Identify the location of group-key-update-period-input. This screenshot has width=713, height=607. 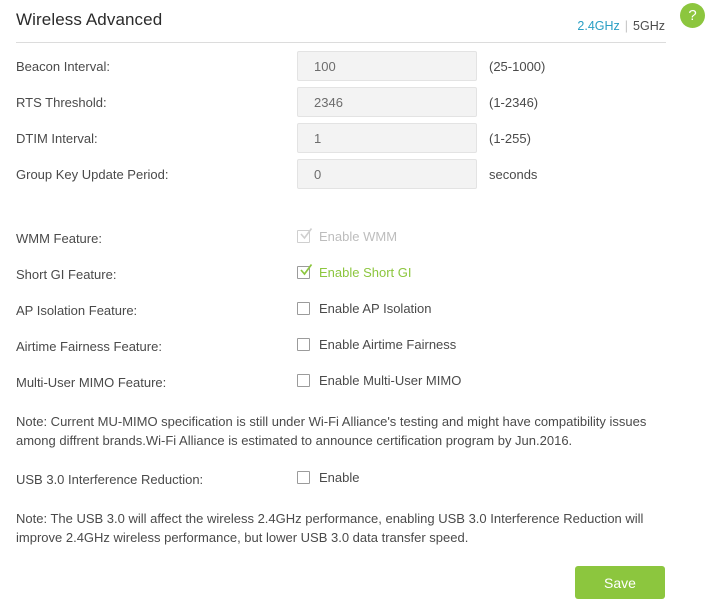
(387, 174).